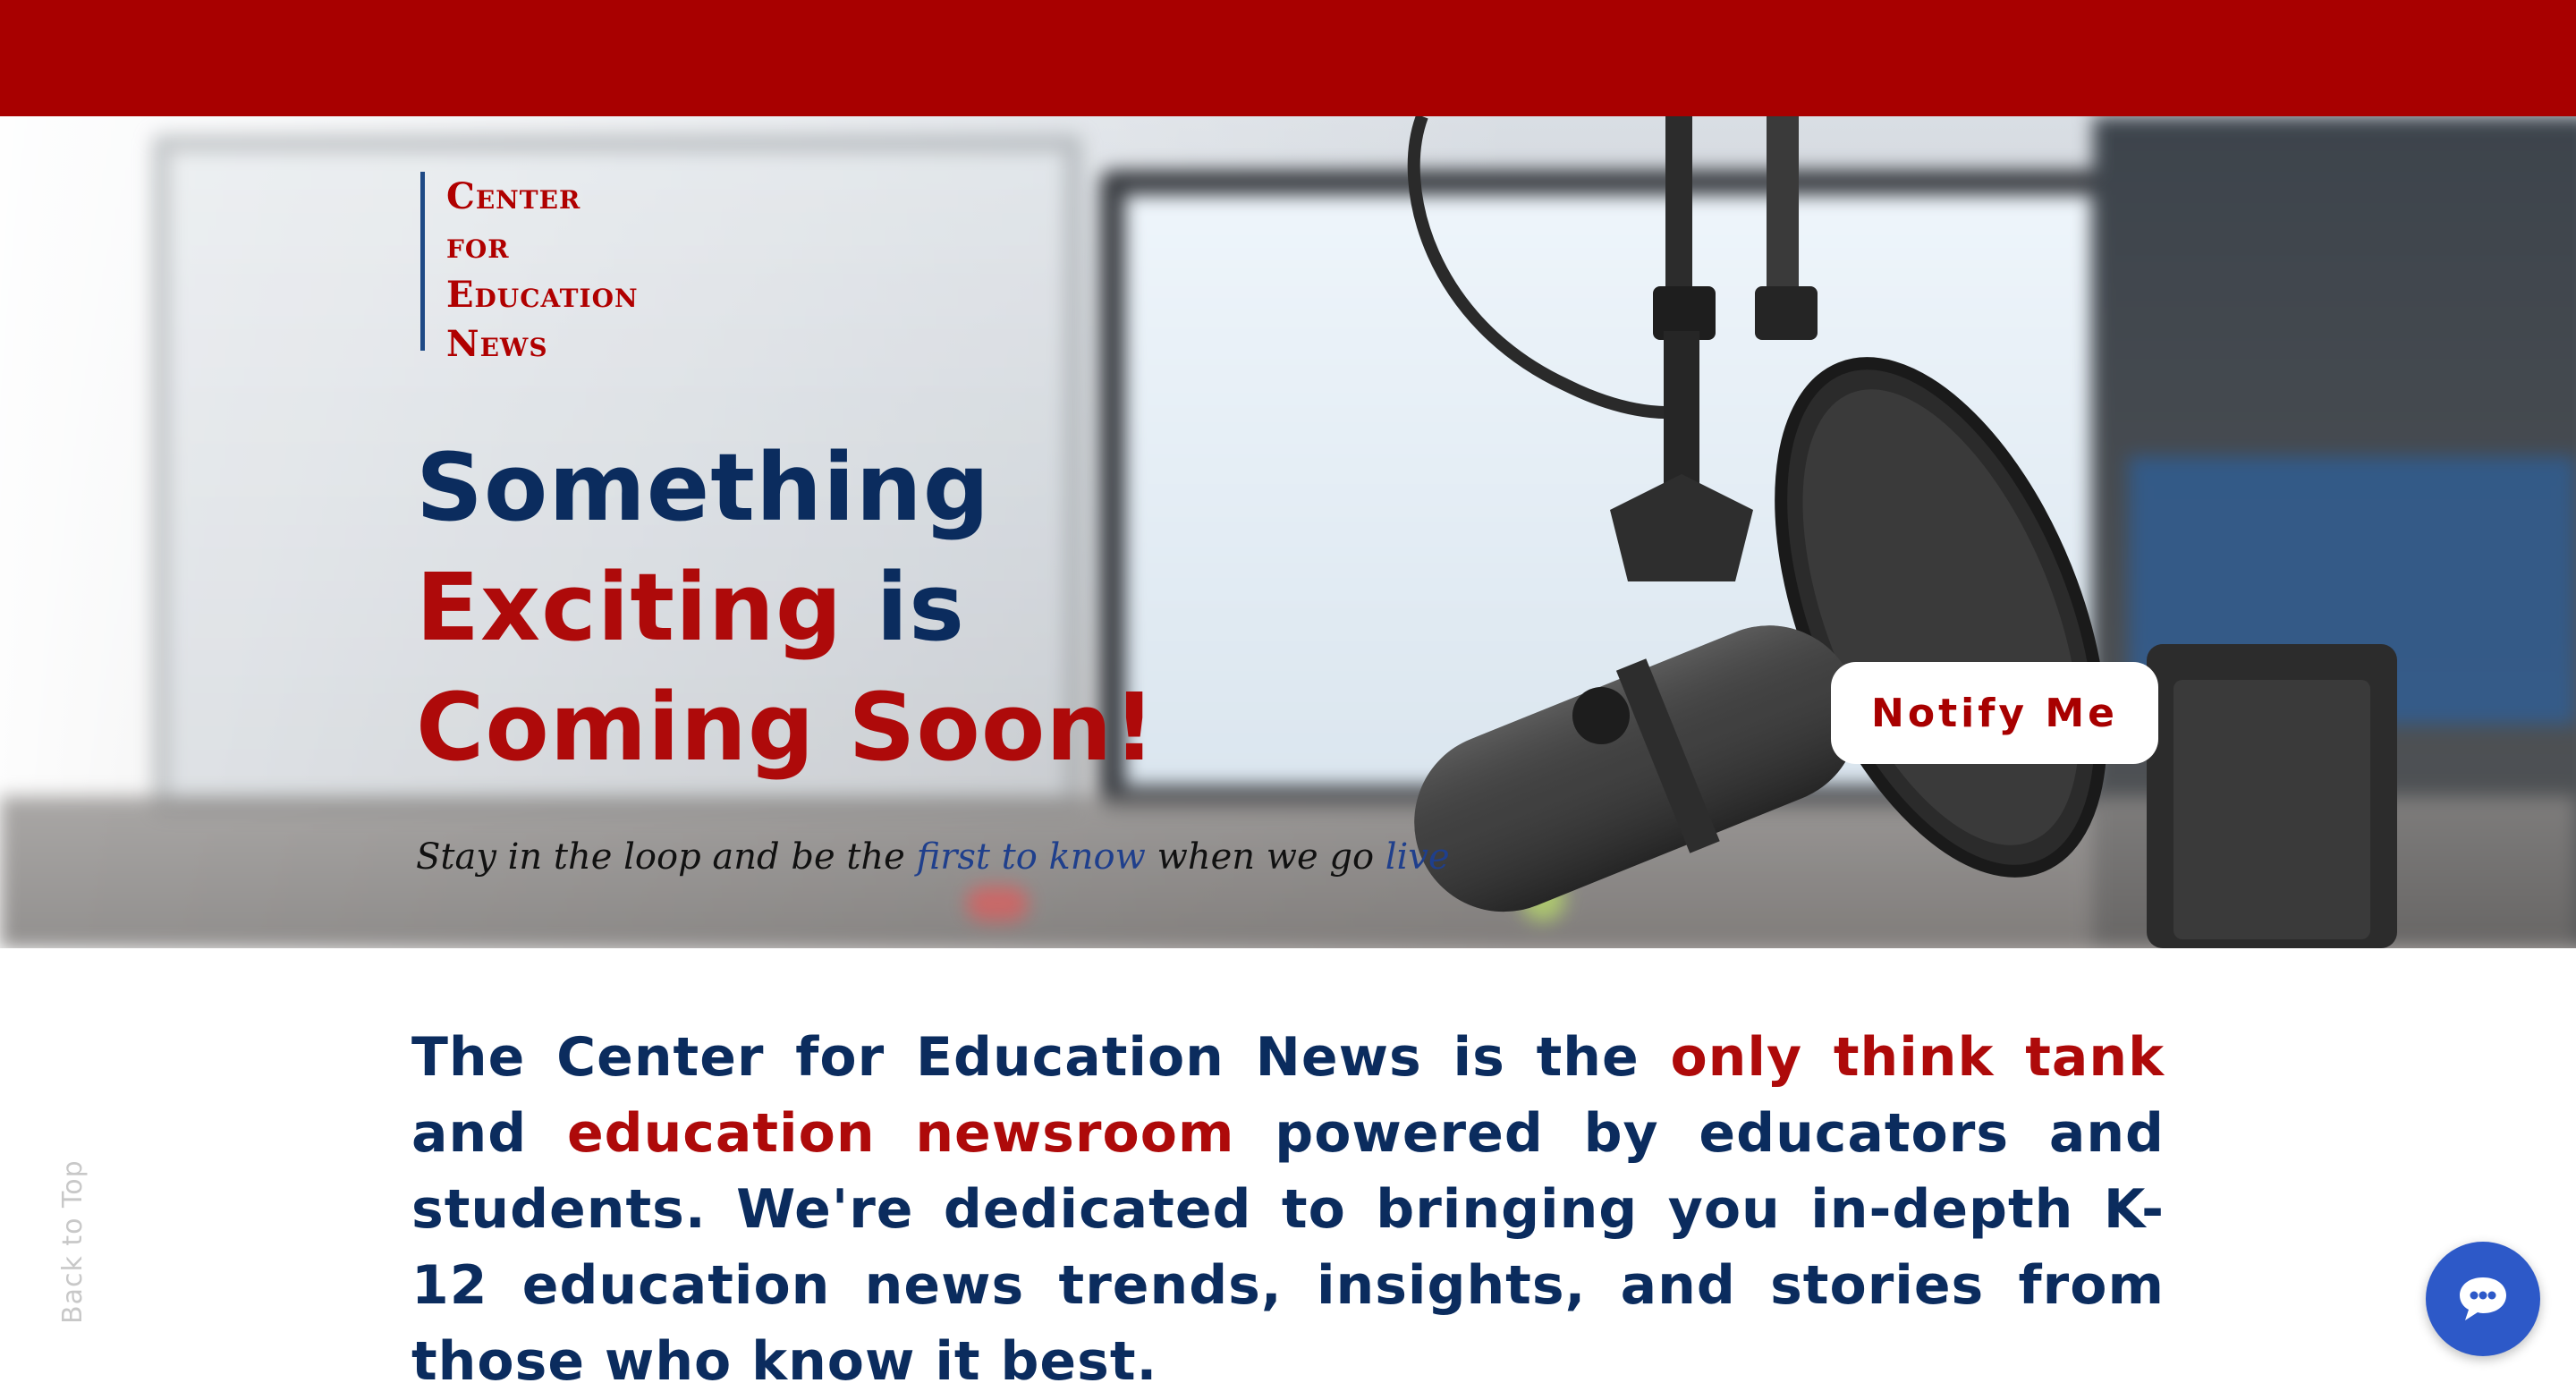 This screenshot has width=2576, height=1400. Describe the element at coordinates (1917, 1057) in the screenshot. I see `intro-only-think-tank: only think tank` at that location.